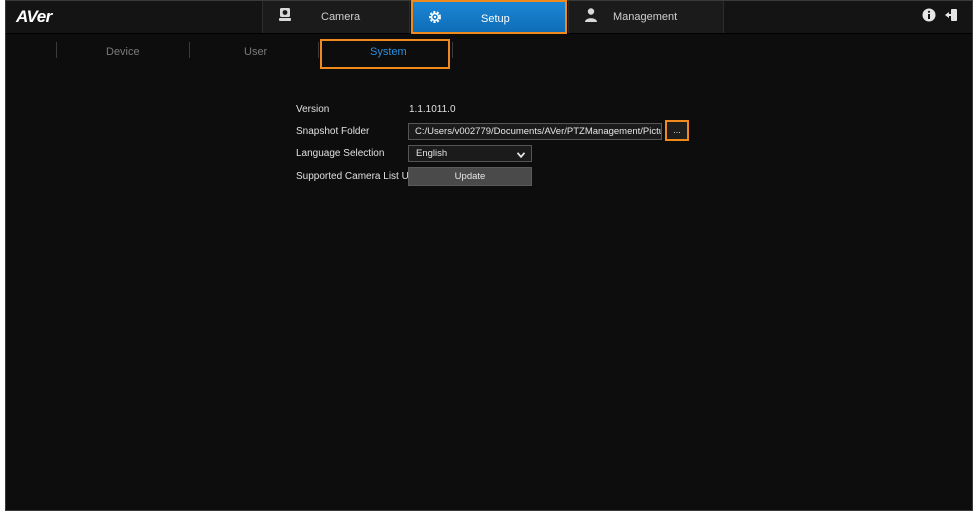 The width and height of the screenshot is (977, 516). Describe the element at coordinates (34, 16) in the screenshot. I see `aver-logo: AVer` at that location.